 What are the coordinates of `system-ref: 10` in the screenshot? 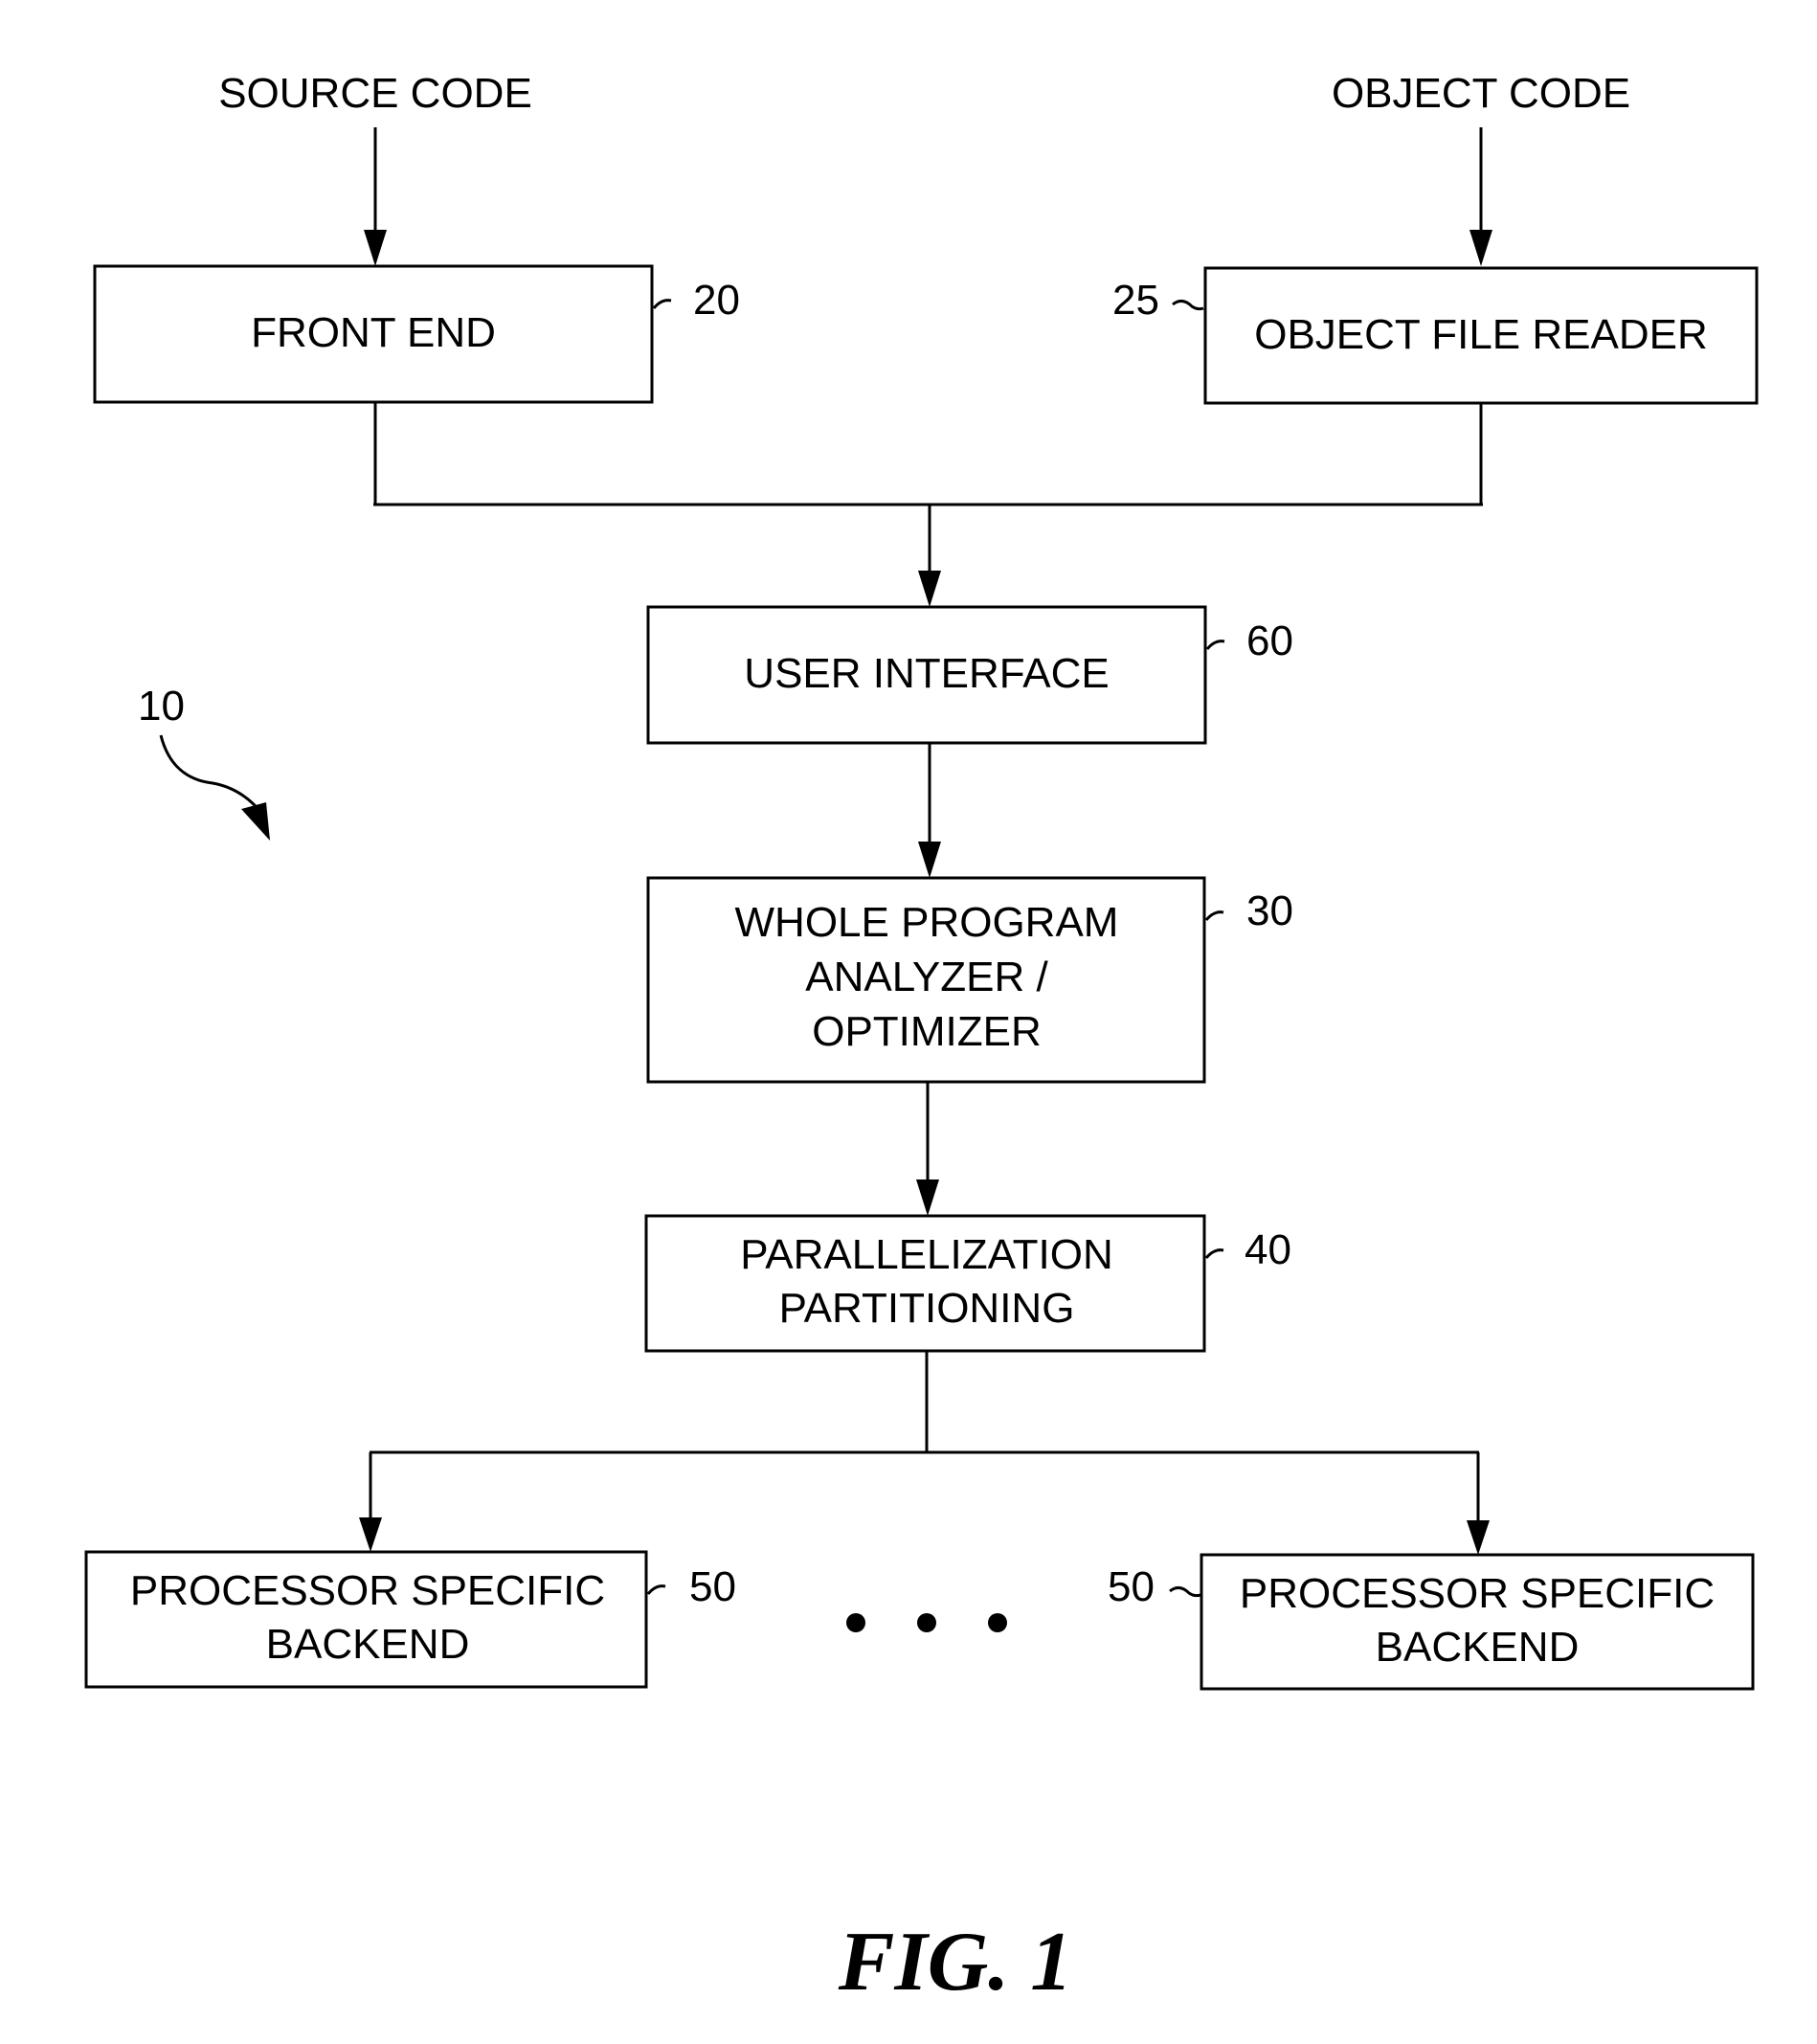 It's located at (161, 706).